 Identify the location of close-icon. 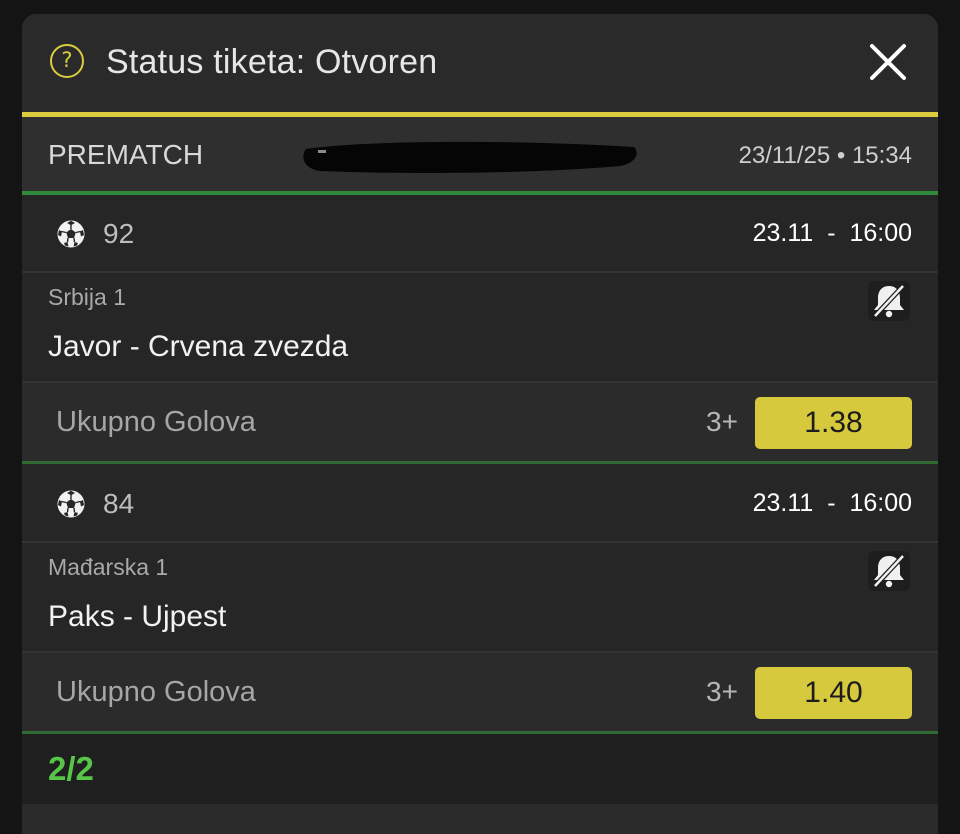
(888, 62).